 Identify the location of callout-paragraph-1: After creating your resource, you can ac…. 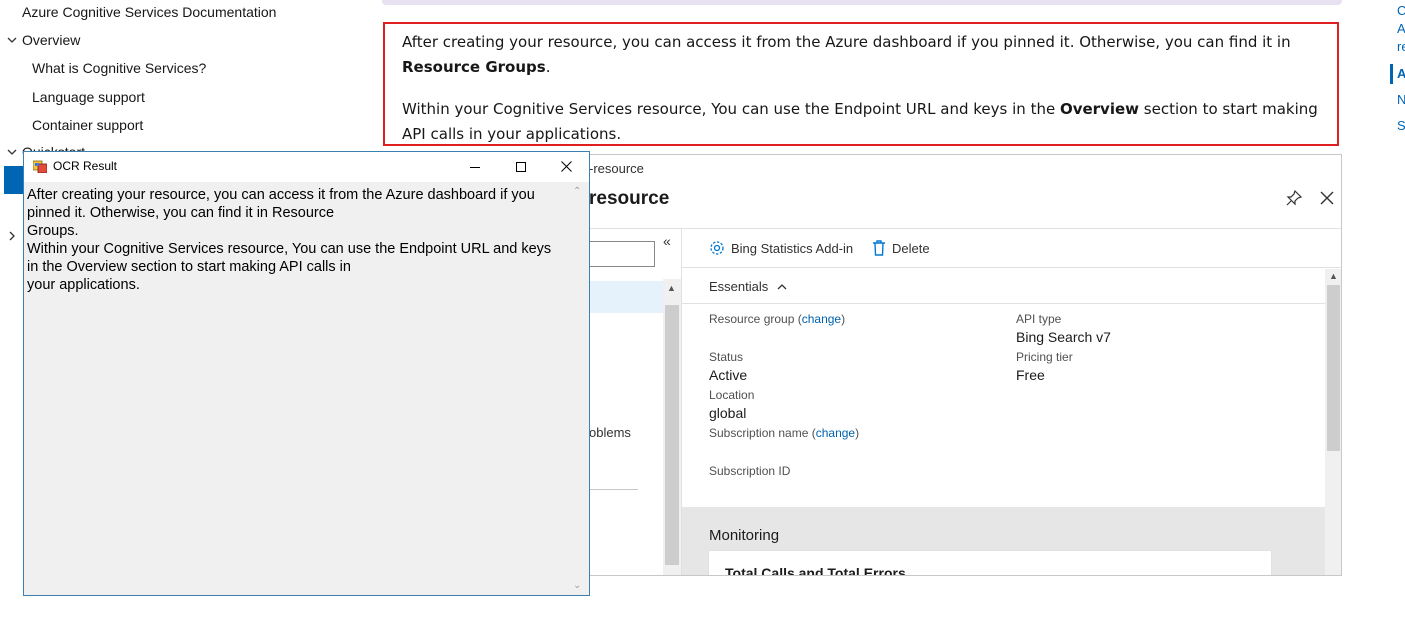
(846, 54).